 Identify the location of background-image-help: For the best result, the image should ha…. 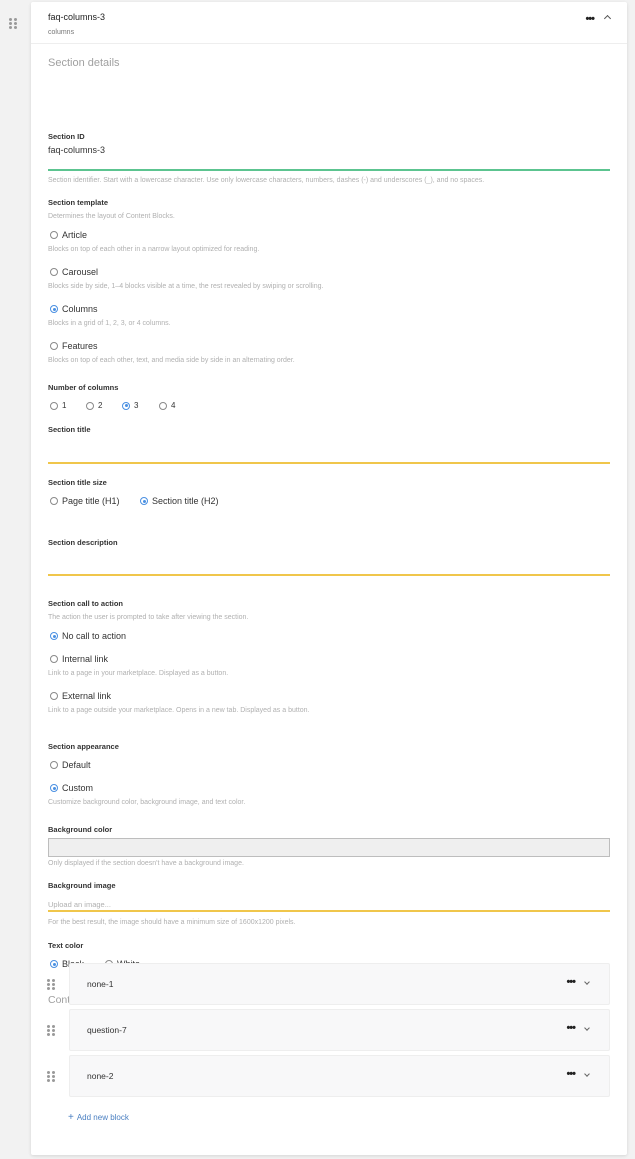
(172, 922).